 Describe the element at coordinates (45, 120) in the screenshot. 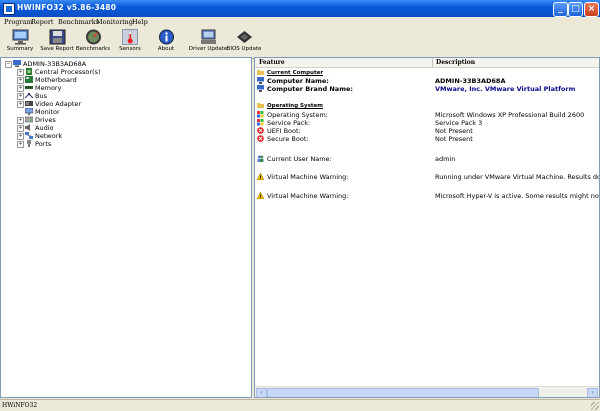

I see `tree-item-label: Drives` at that location.